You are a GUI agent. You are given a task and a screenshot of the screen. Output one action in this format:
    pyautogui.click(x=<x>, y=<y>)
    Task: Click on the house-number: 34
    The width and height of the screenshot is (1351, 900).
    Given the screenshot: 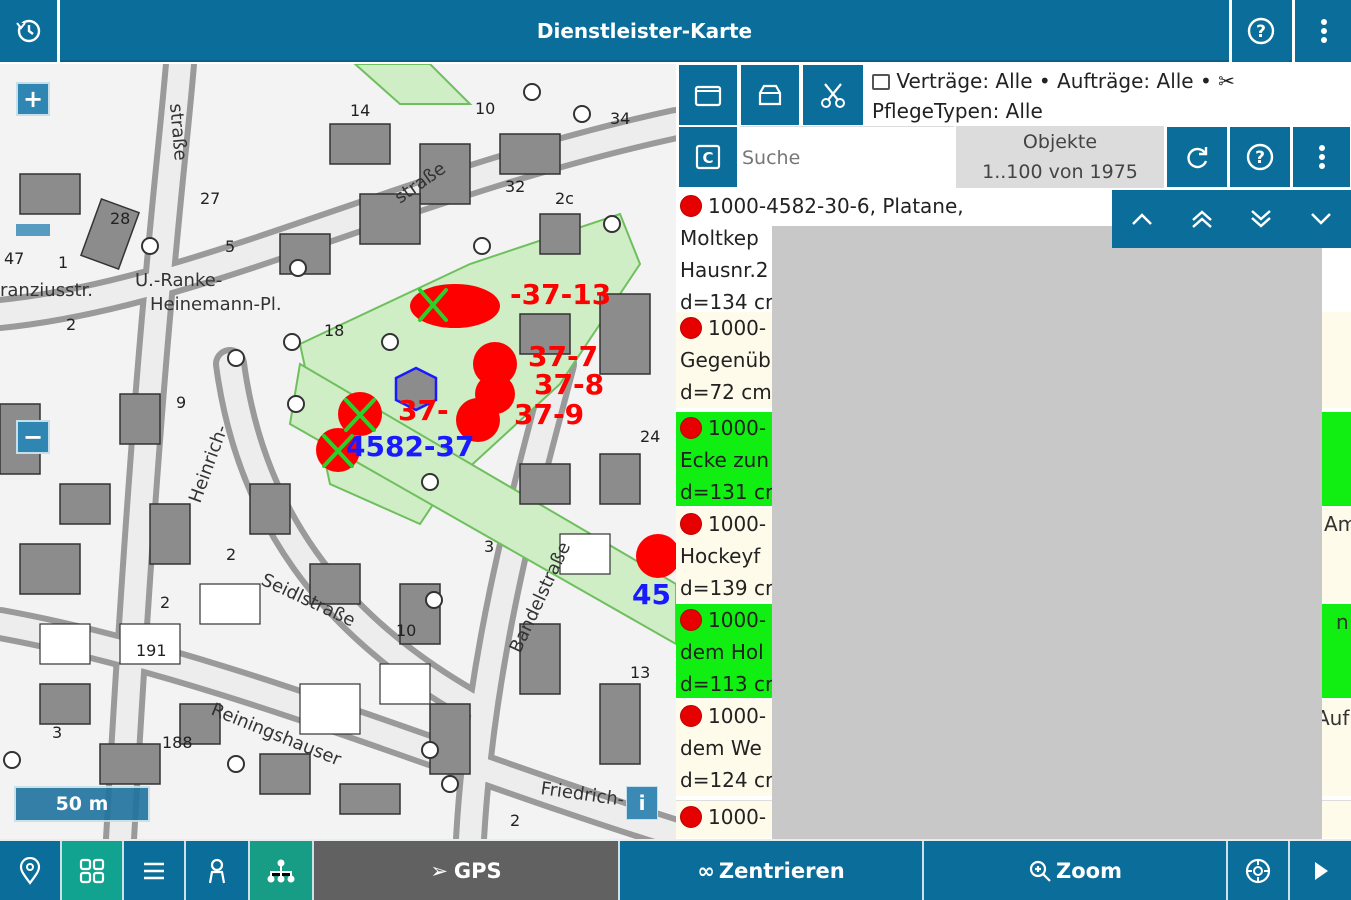 What is the action you would take?
    pyautogui.click(x=620, y=118)
    